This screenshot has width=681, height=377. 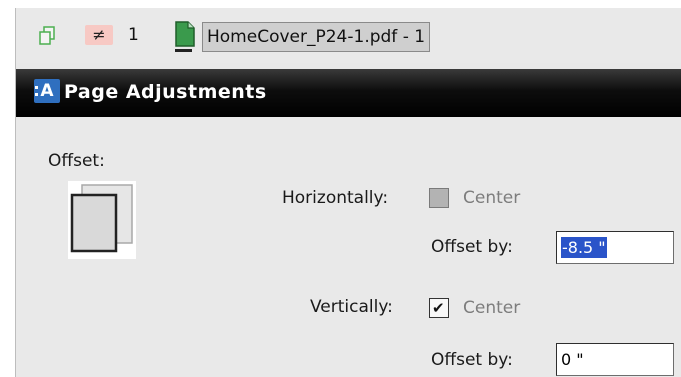 I want to click on vertical-center-label: Center, so click(x=492, y=308).